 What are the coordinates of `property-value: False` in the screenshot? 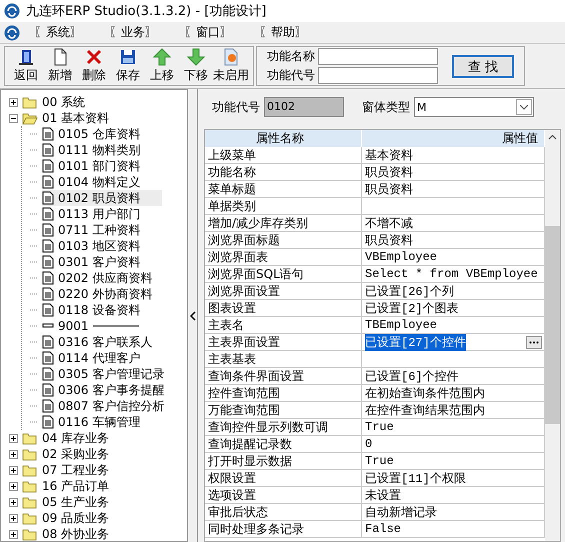 It's located at (453, 529).